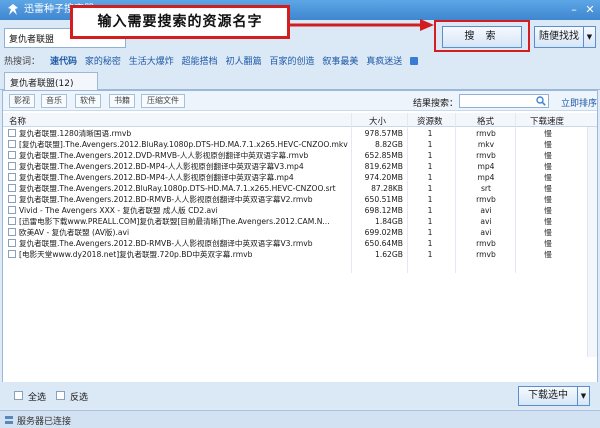 The image size is (600, 428). Describe the element at coordinates (579, 102) in the screenshot. I see `sort-link: 立即排序` at that location.